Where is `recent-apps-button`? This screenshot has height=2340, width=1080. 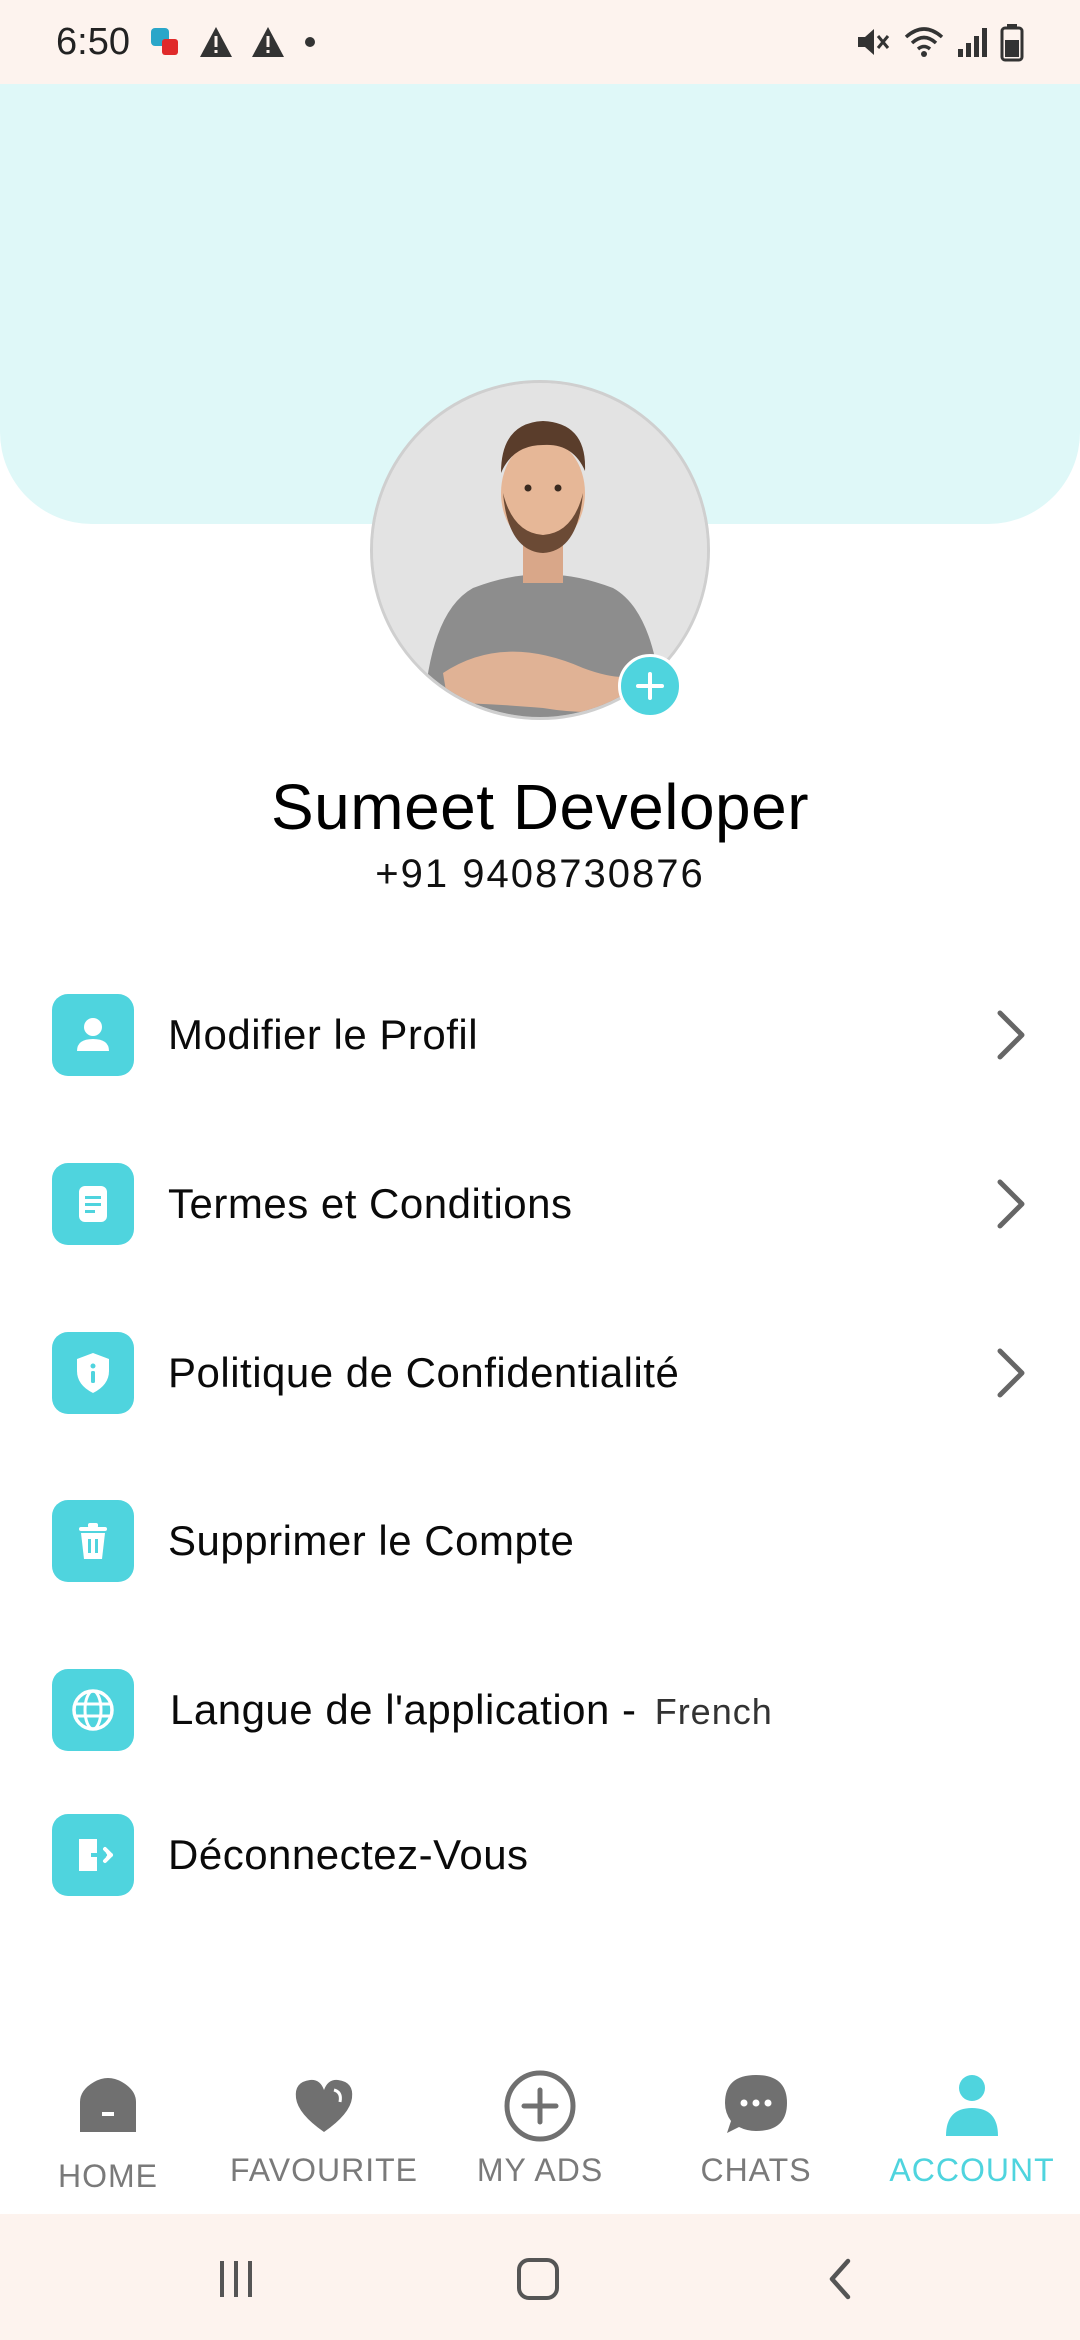 recent-apps-button is located at coordinates (236, 2279).